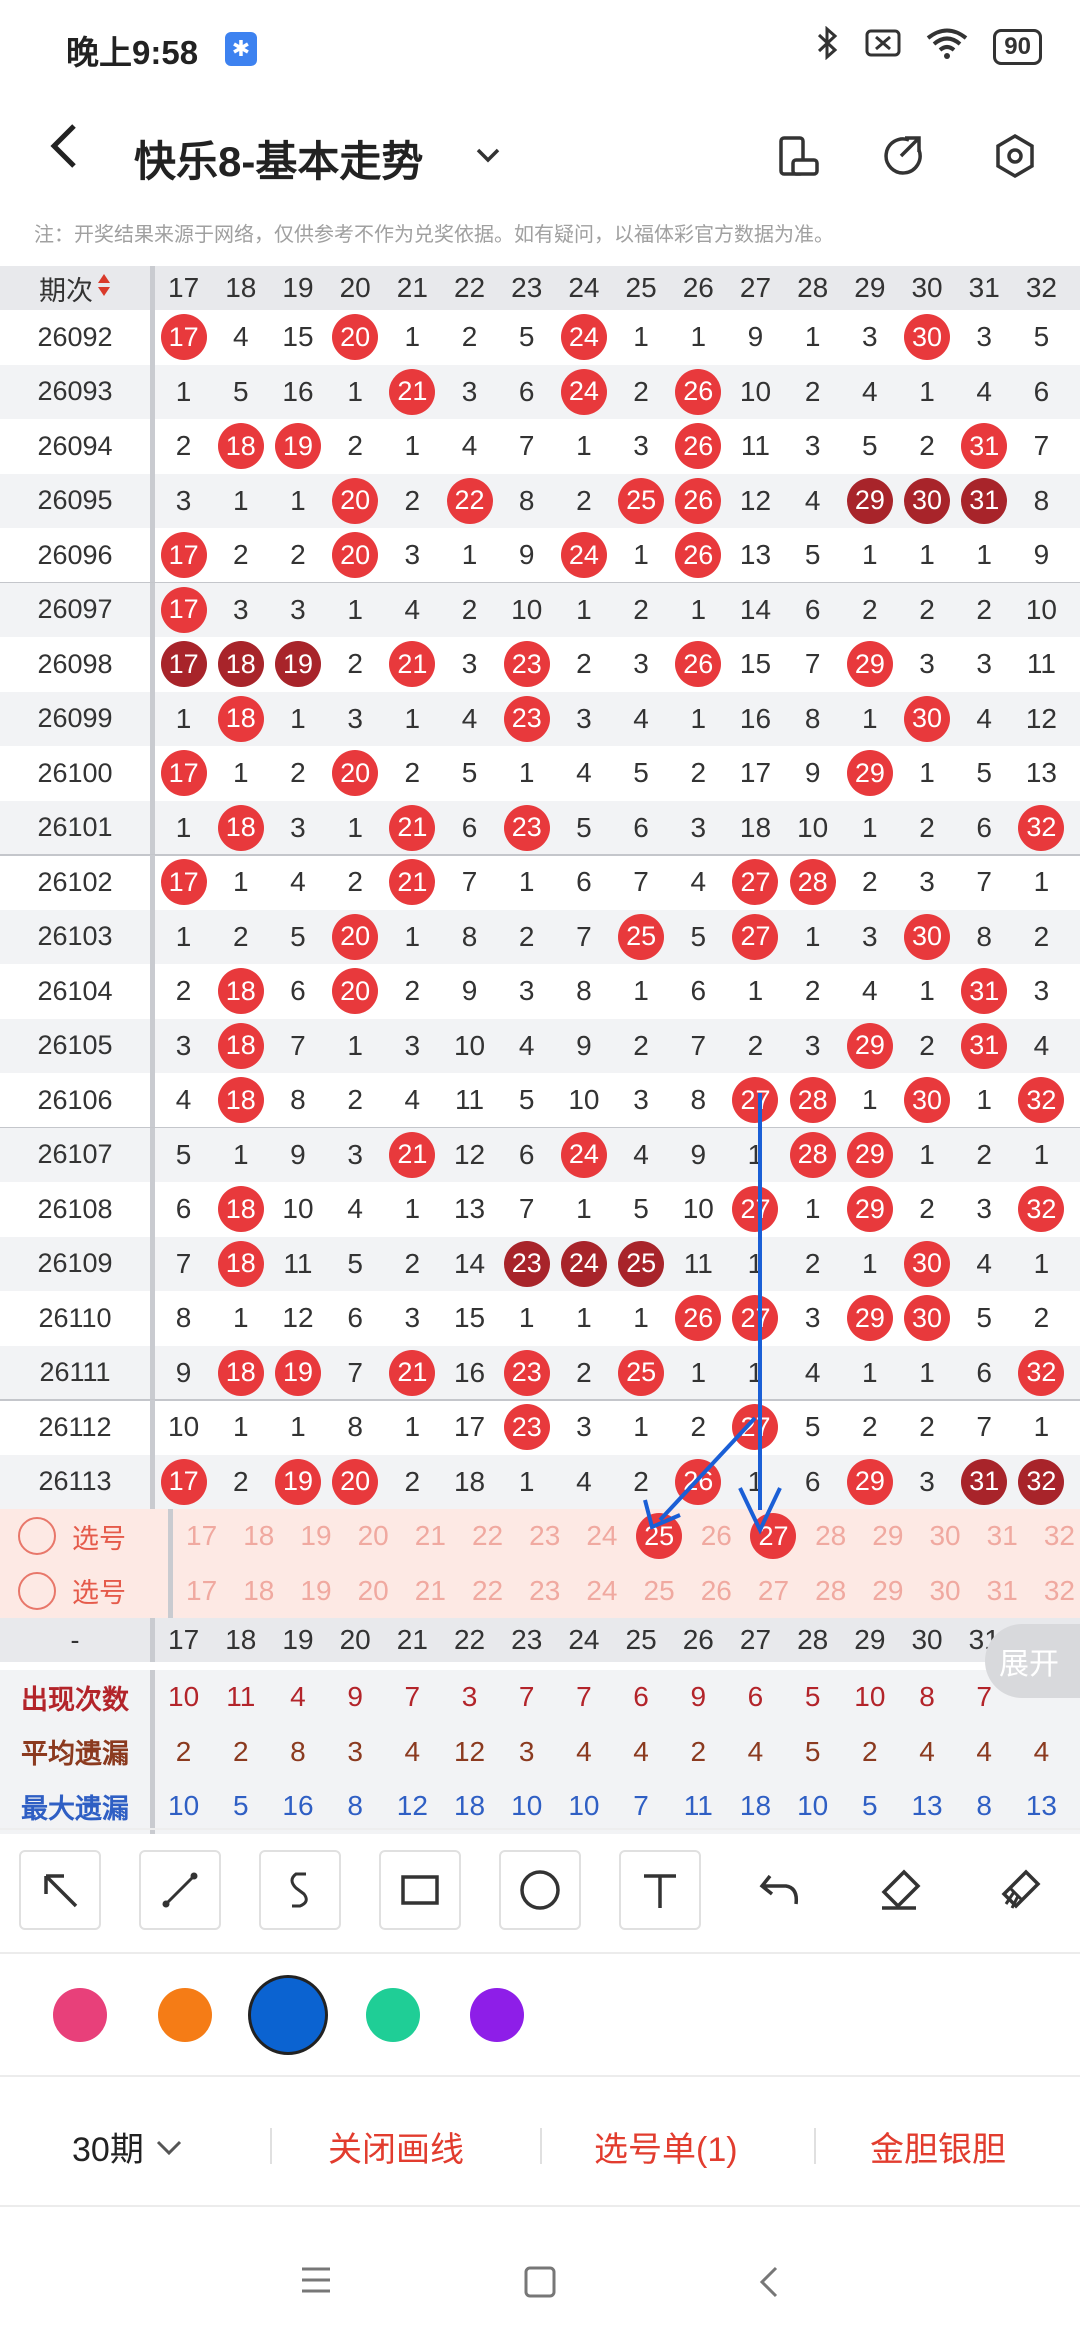 This screenshot has width=1080, height=2340. I want to click on arrow-icon, so click(61, 1891).